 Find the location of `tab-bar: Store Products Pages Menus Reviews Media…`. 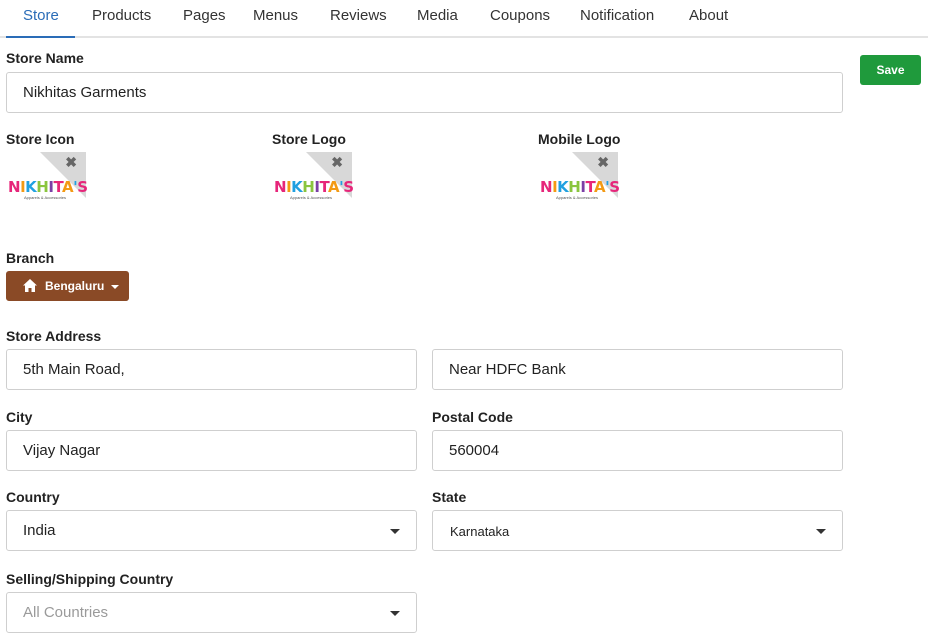

tab-bar: Store Products Pages Menus Reviews Media… is located at coordinates (464, 19).